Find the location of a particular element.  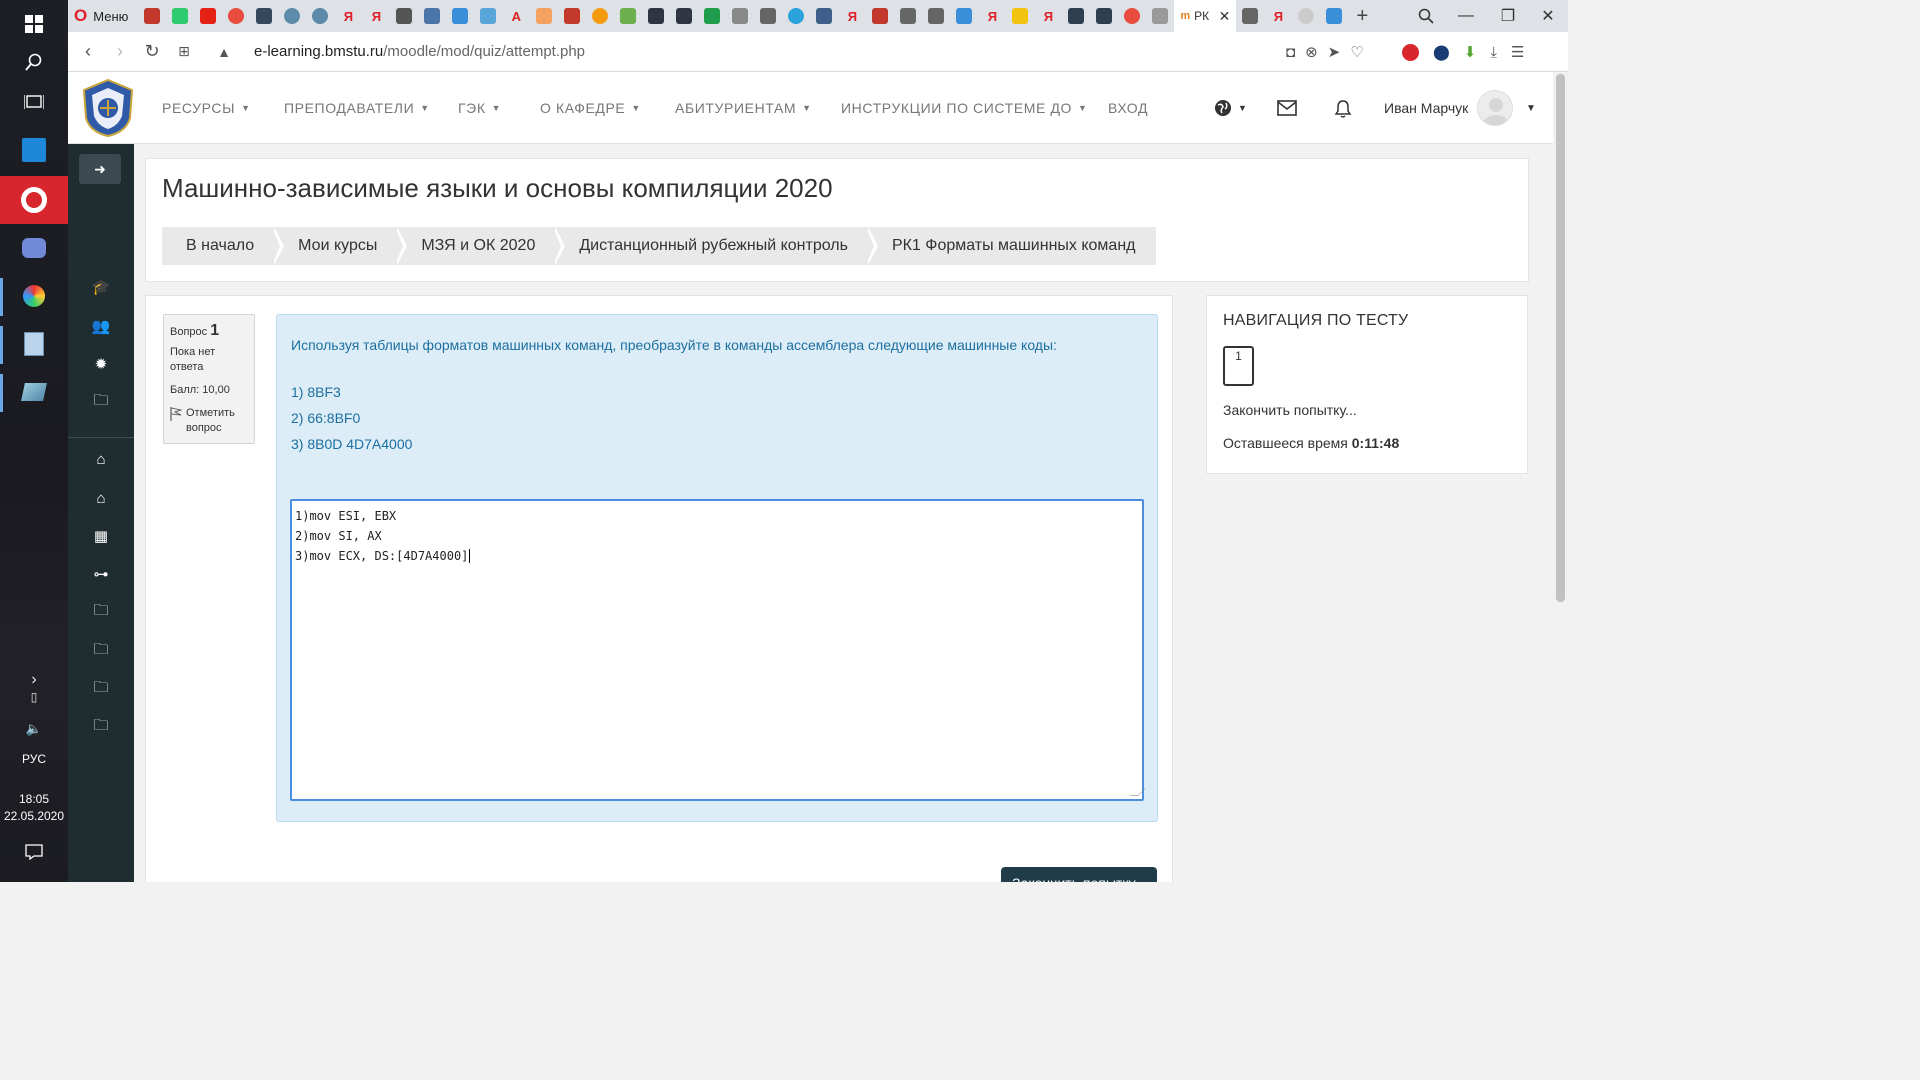

language-menu: ▼ is located at coordinates (1230, 108).